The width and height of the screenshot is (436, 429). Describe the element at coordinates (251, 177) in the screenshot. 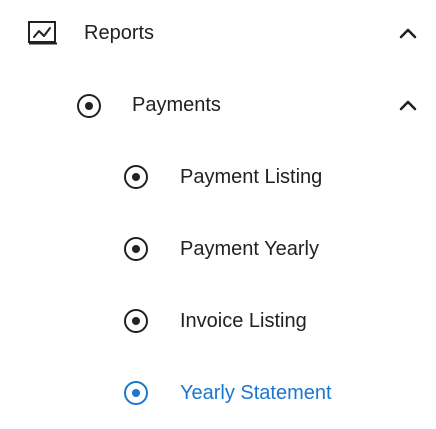

I see `nav-item-label: Payment Listing` at that location.